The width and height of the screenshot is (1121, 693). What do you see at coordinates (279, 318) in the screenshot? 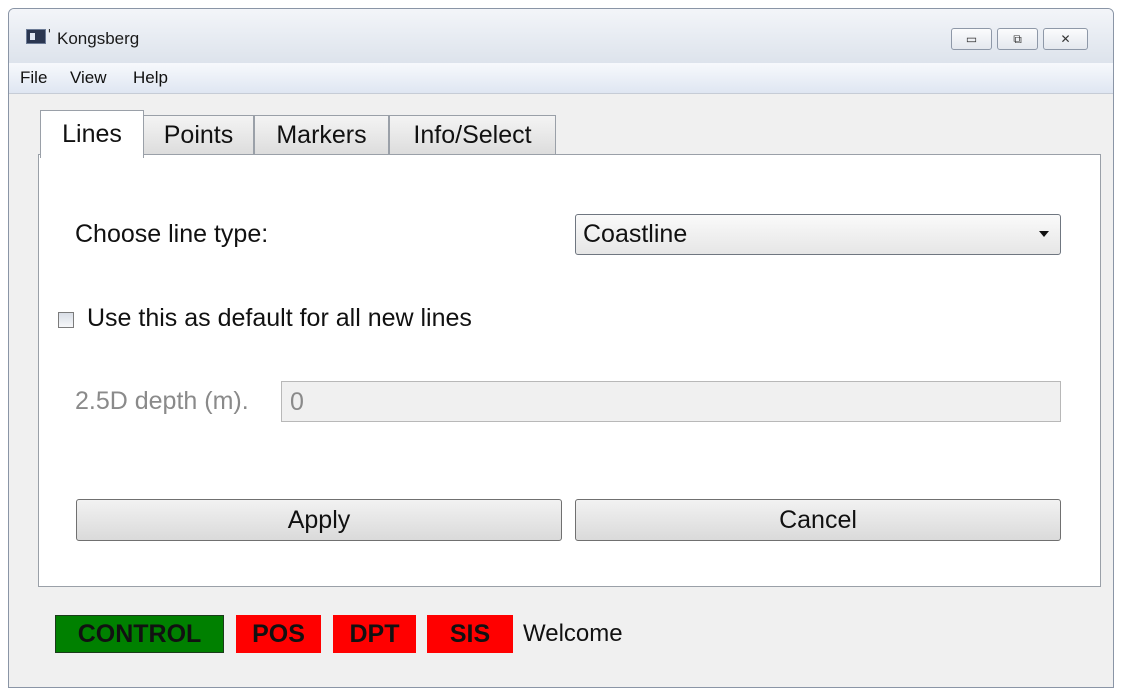
I see `default-checkbox-label: Use this as default for all new lines` at bounding box center [279, 318].